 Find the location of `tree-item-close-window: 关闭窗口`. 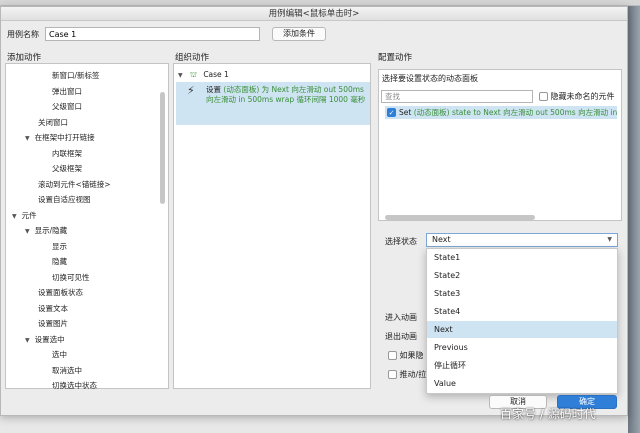

tree-item-close-window: 关闭窗口 is located at coordinates (53, 123).